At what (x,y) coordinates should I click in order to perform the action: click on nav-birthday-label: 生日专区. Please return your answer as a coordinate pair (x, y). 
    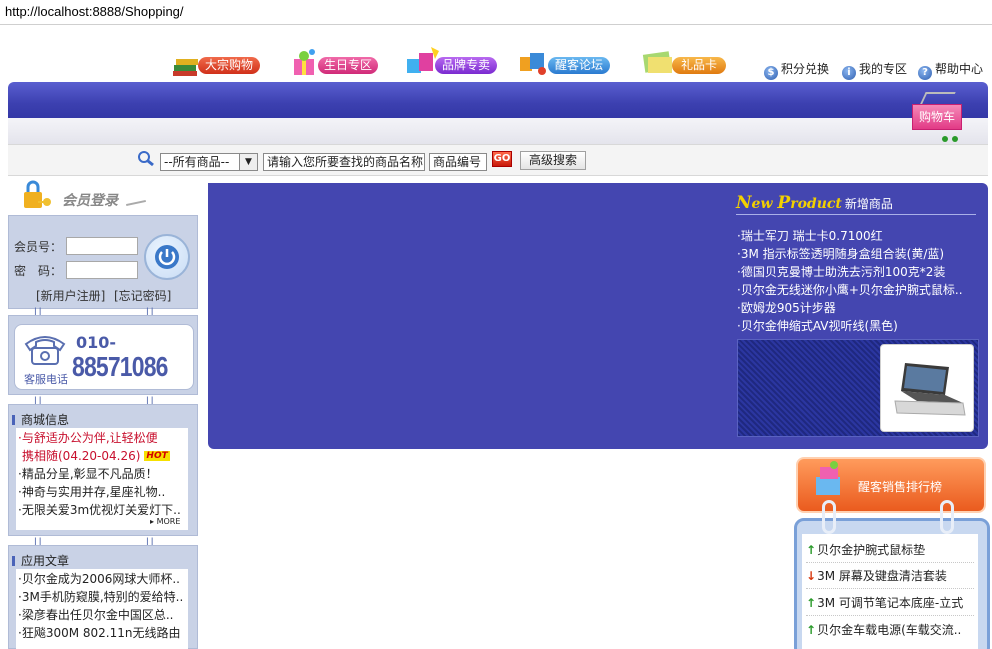
    Looking at the image, I should click on (348, 65).